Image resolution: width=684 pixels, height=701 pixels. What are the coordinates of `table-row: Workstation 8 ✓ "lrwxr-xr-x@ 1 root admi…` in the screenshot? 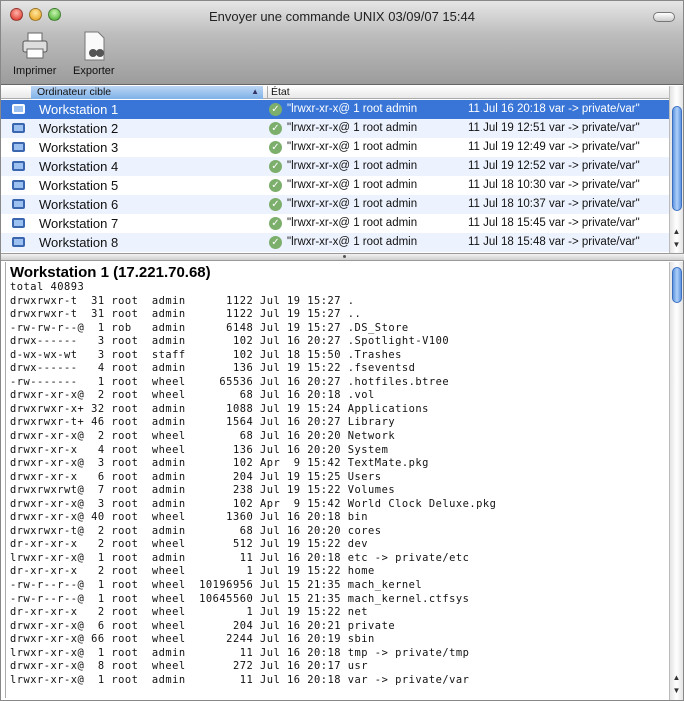 It's located at (336, 242).